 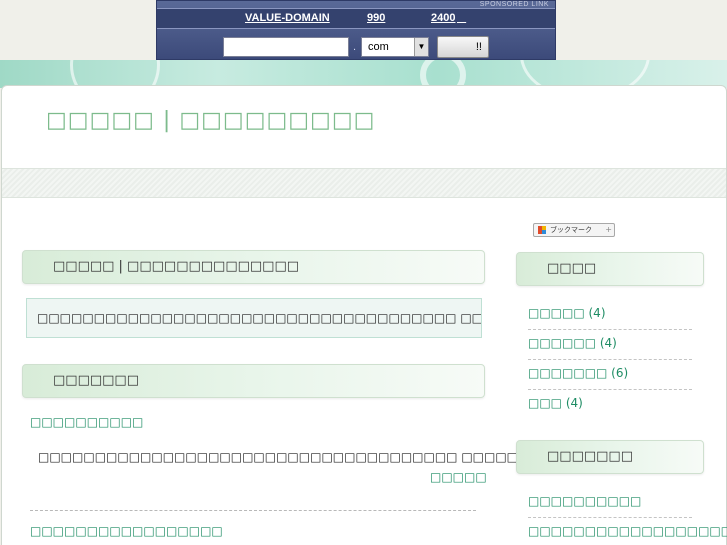 What do you see at coordinates (286, 47) in the screenshot?
I see `domain-search-input` at bounding box center [286, 47].